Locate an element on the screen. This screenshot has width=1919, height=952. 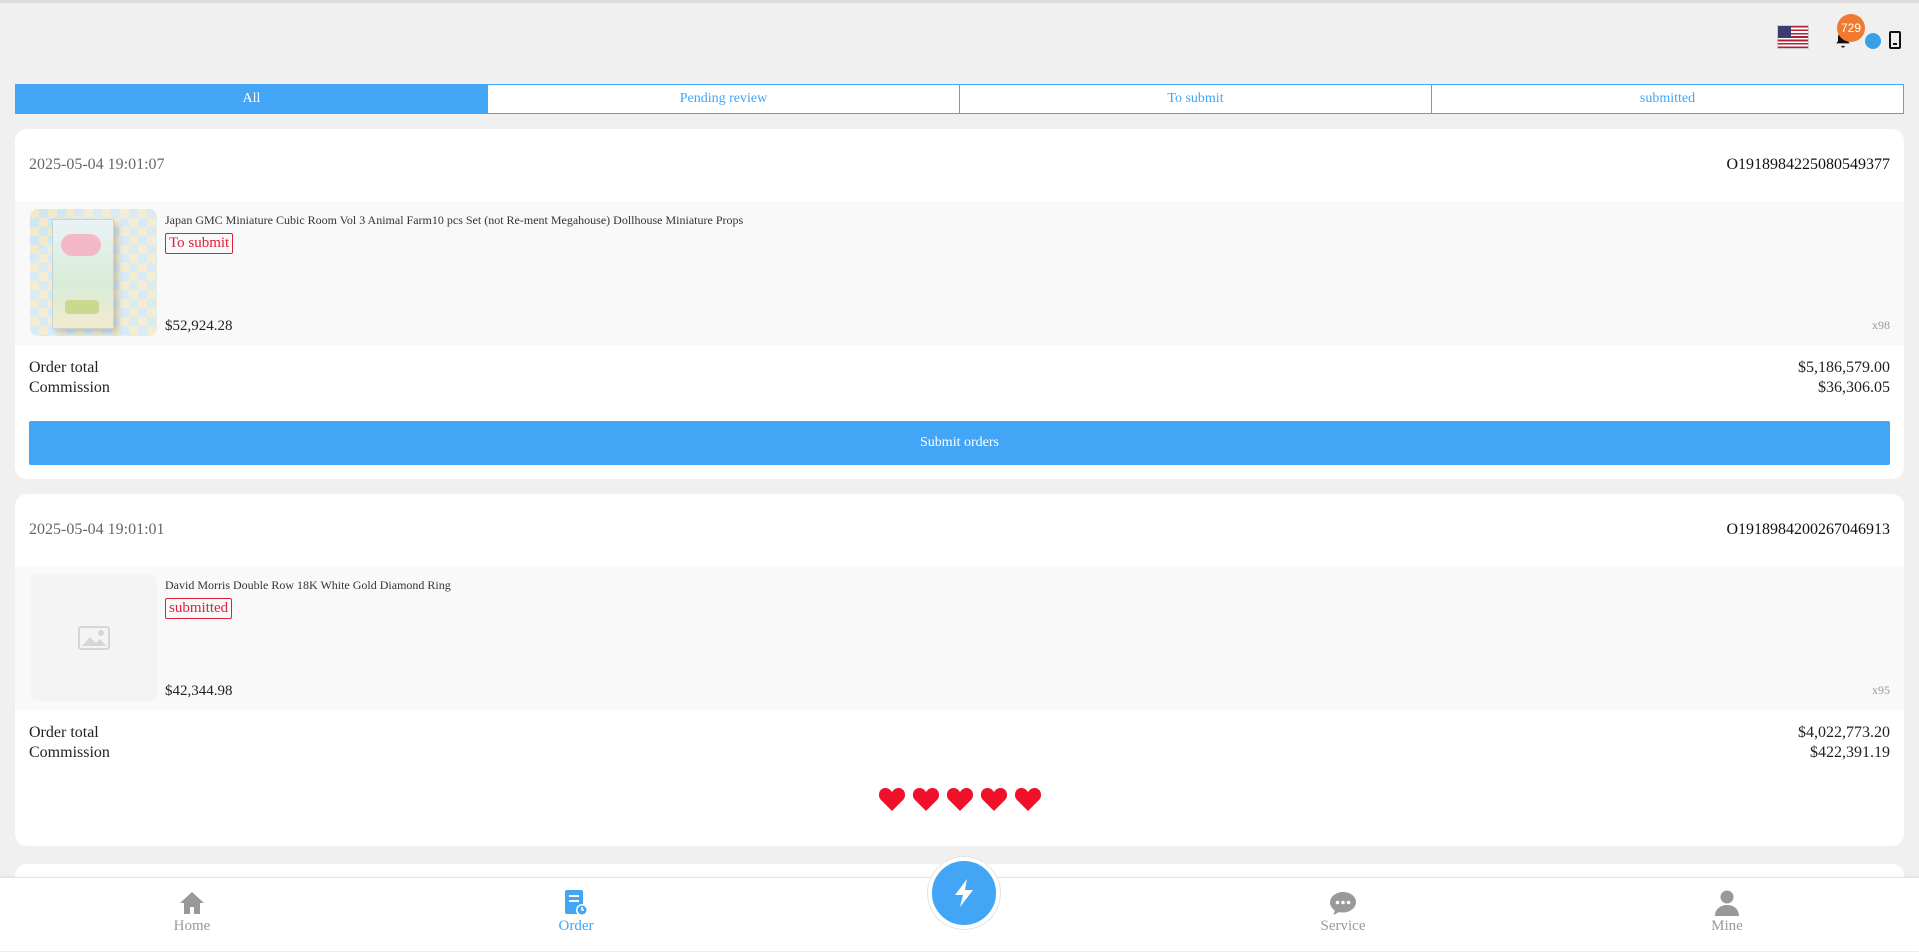
product-quantity: x98 is located at coordinates (1881, 325).